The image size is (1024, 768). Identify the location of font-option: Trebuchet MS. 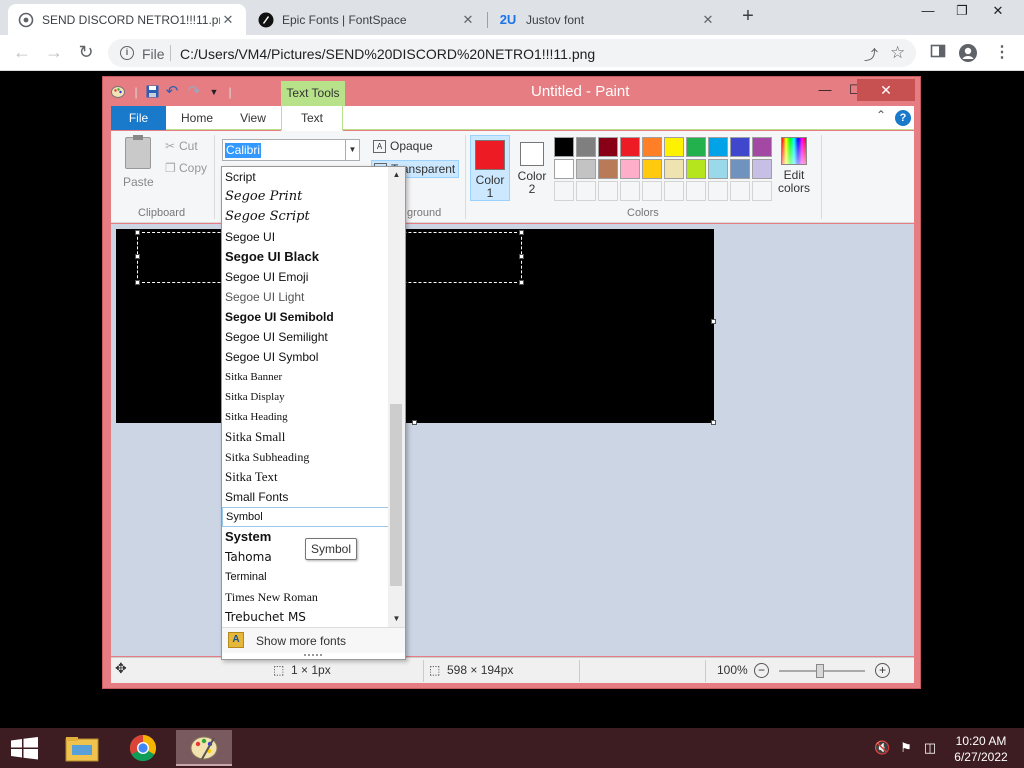
(305, 617).